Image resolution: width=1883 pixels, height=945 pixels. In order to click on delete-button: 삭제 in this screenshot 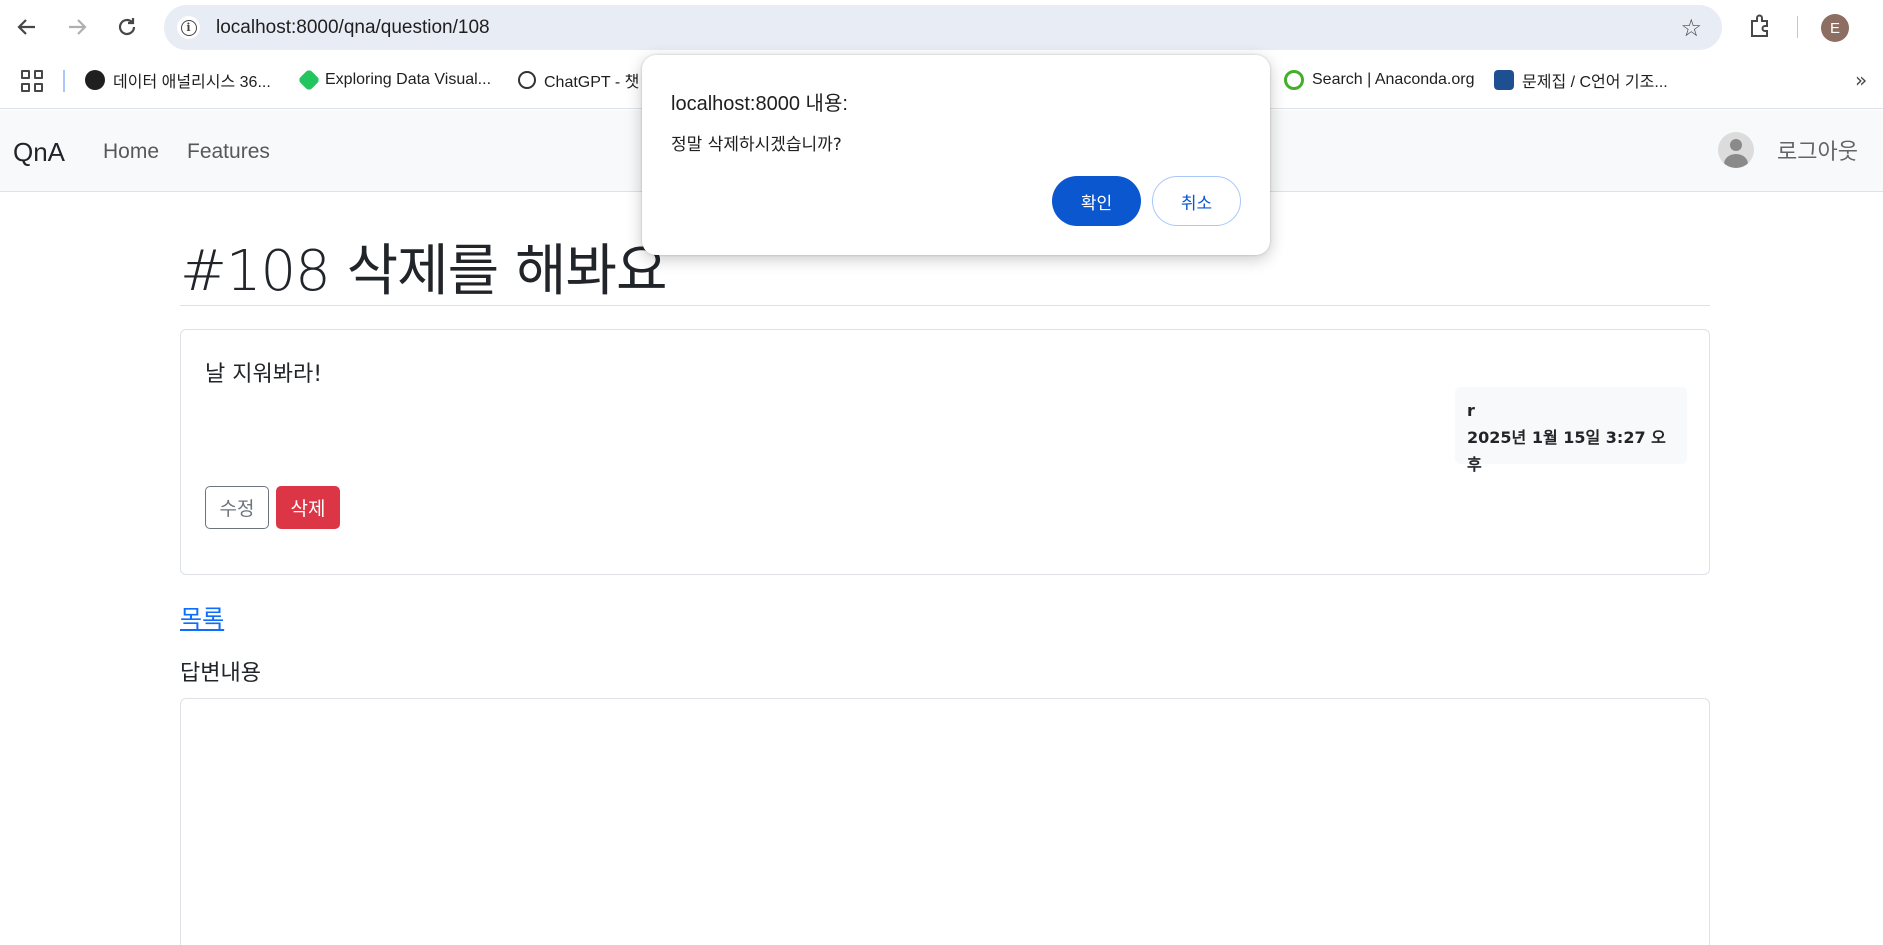, I will do `click(308, 507)`.